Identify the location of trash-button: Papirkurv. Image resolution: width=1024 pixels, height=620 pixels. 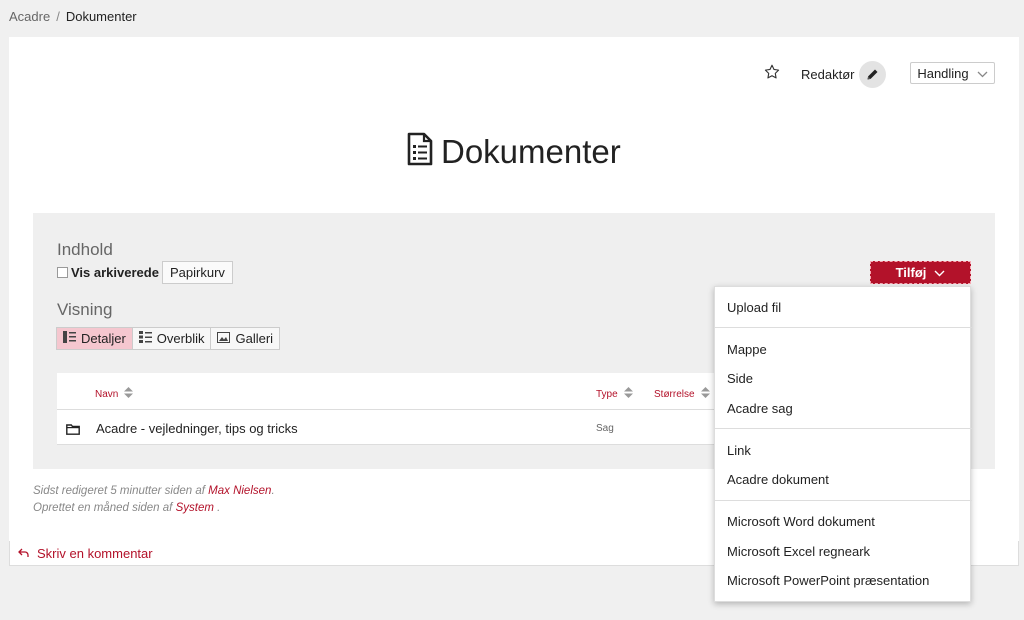
(197, 272).